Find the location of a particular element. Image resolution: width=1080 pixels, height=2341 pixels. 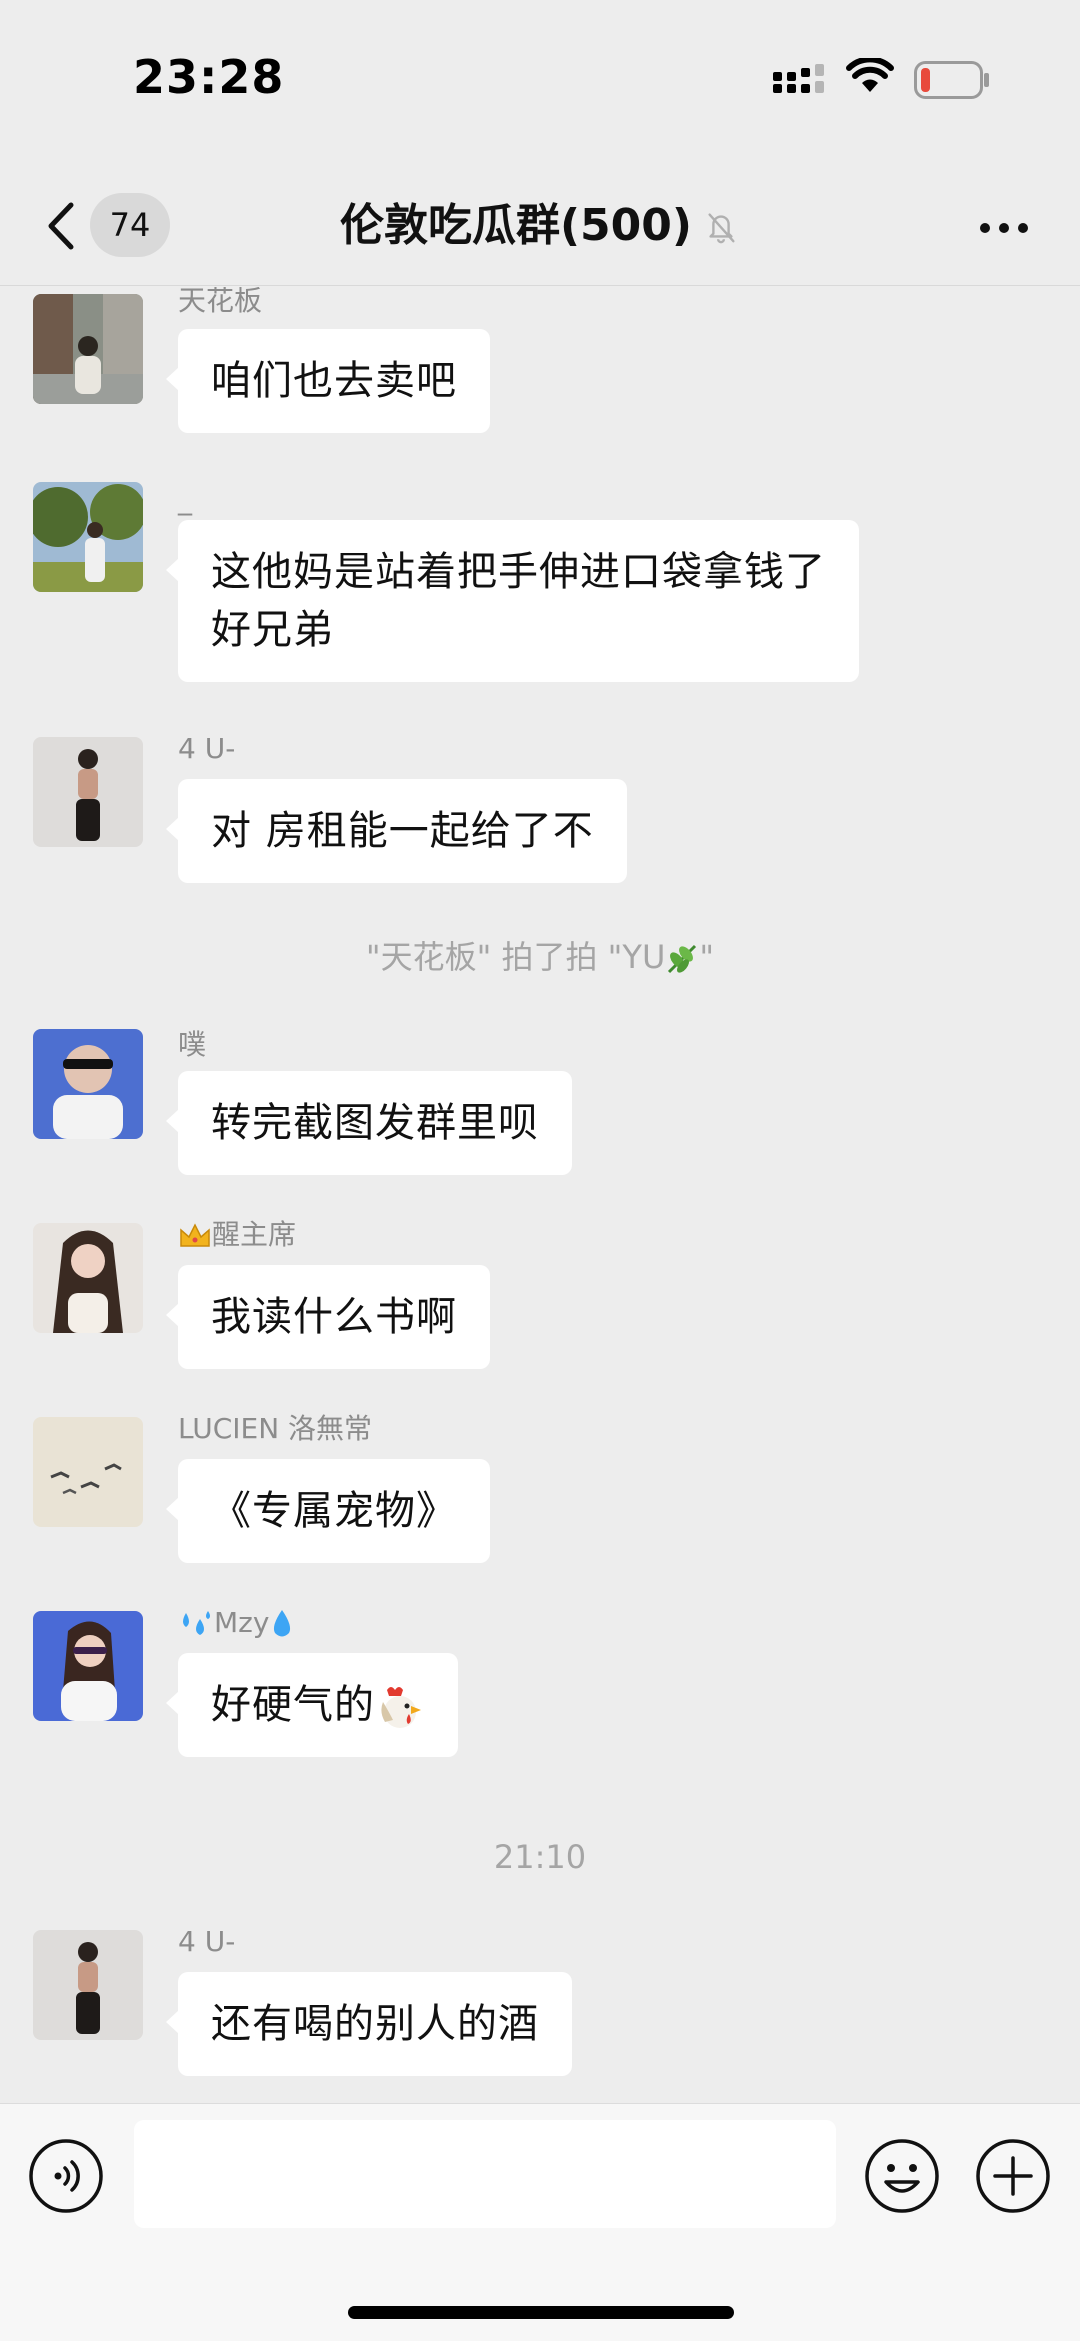

more-dots-icon is located at coordinates (1004, 228).